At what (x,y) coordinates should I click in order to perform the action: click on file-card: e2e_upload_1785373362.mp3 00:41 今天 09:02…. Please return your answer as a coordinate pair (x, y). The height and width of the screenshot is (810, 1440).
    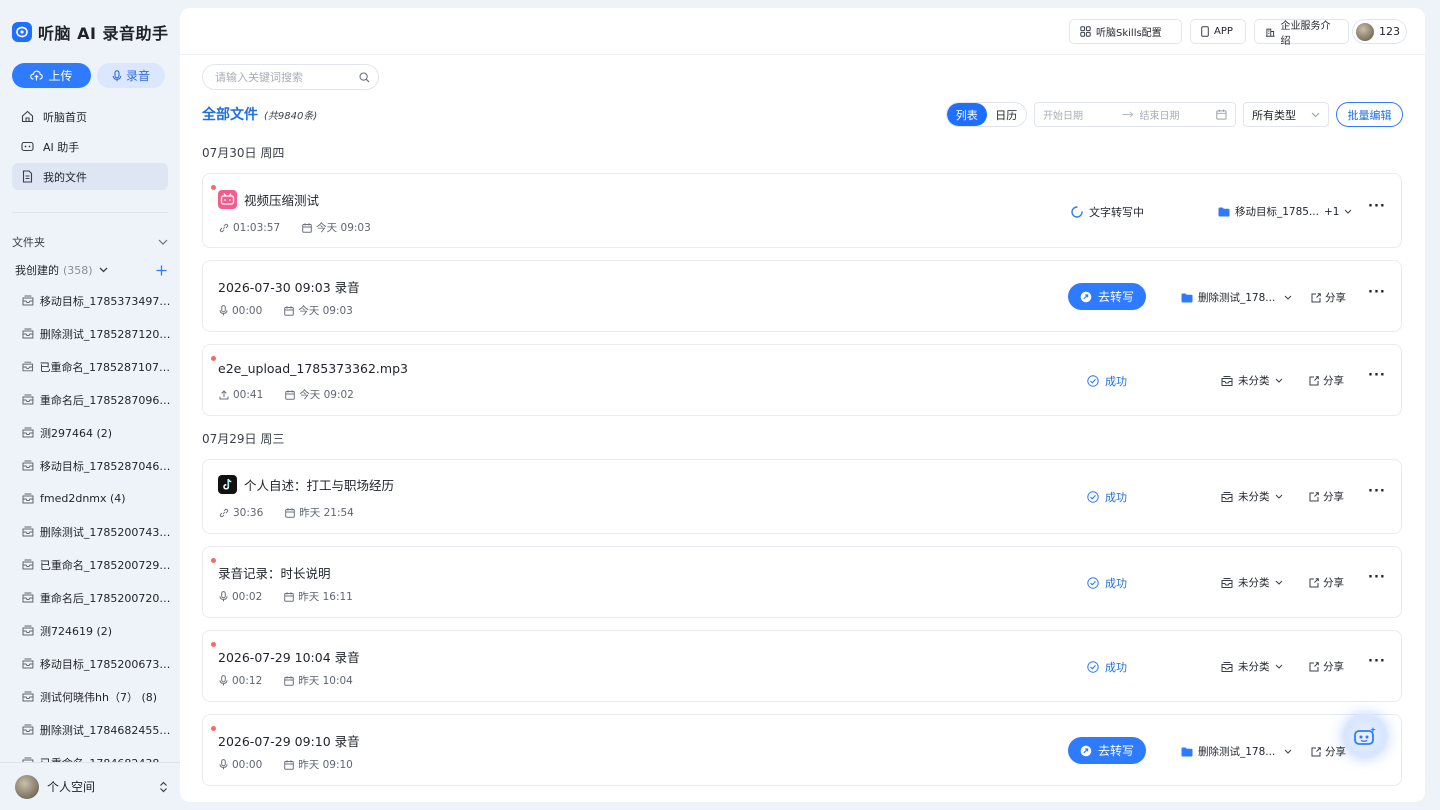
    Looking at the image, I should click on (802, 380).